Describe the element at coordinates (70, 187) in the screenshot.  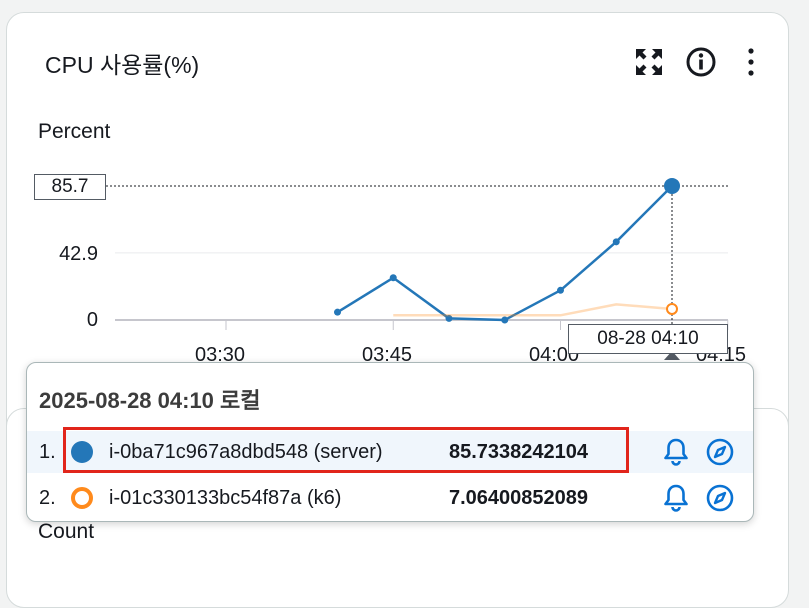
I see `y-highlight-label: 85.7` at that location.